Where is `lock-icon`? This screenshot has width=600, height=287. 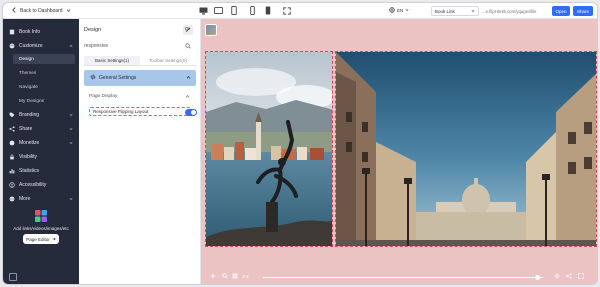
lock-icon is located at coordinates (12, 157).